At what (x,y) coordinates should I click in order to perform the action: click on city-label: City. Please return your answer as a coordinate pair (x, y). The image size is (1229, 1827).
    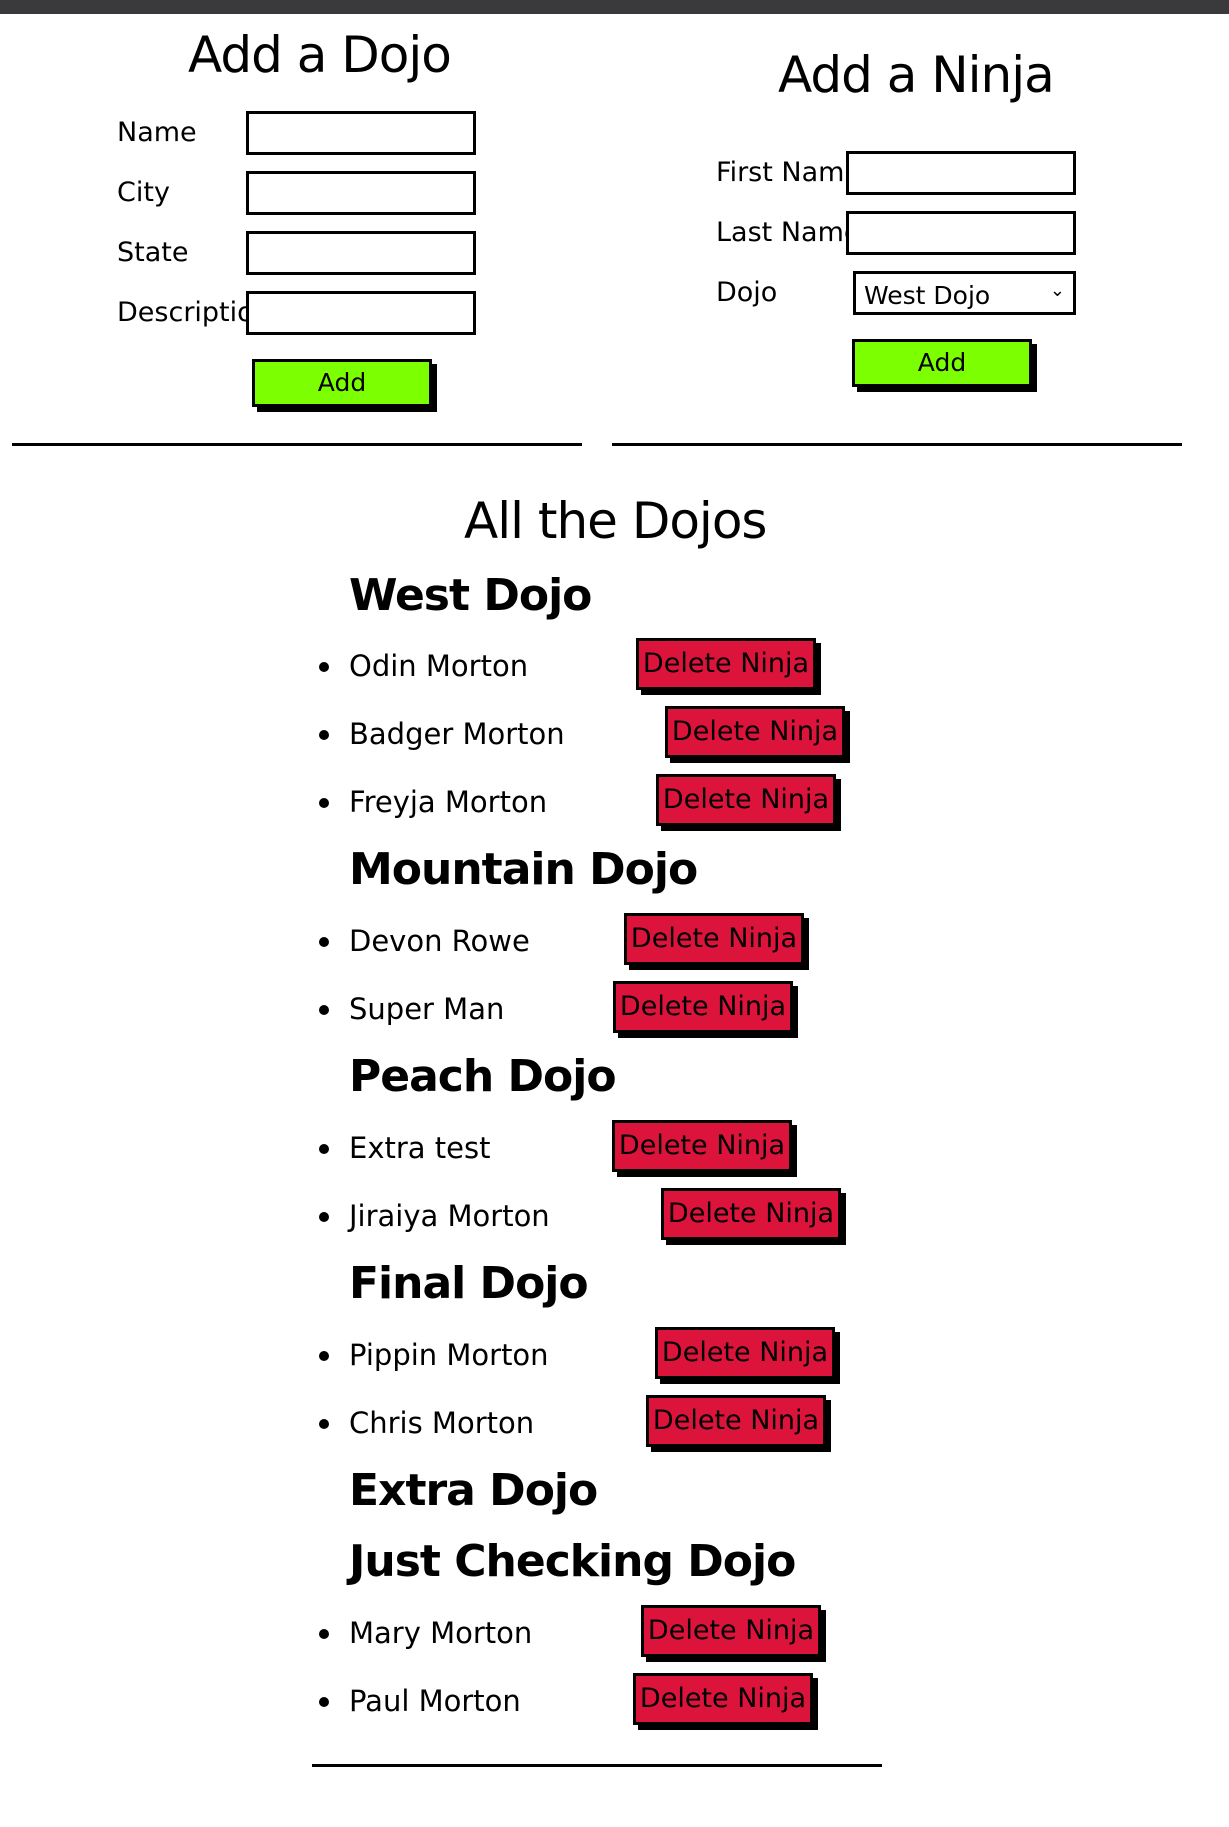
    Looking at the image, I should click on (143, 192).